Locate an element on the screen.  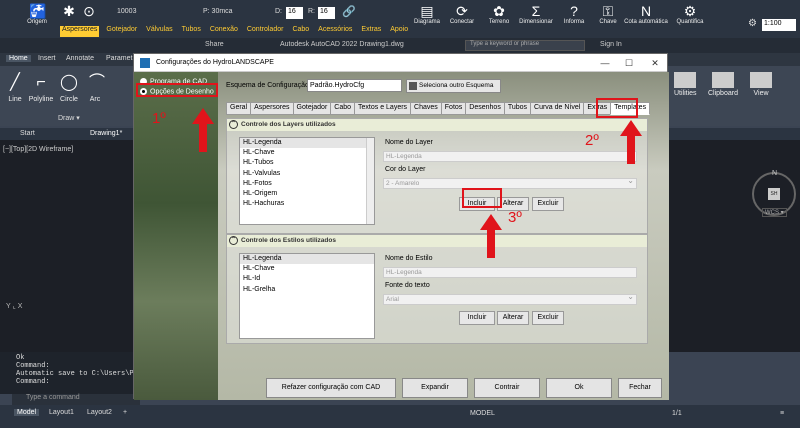
pressure-label: P: 30mca is located at coordinates (218, 11).